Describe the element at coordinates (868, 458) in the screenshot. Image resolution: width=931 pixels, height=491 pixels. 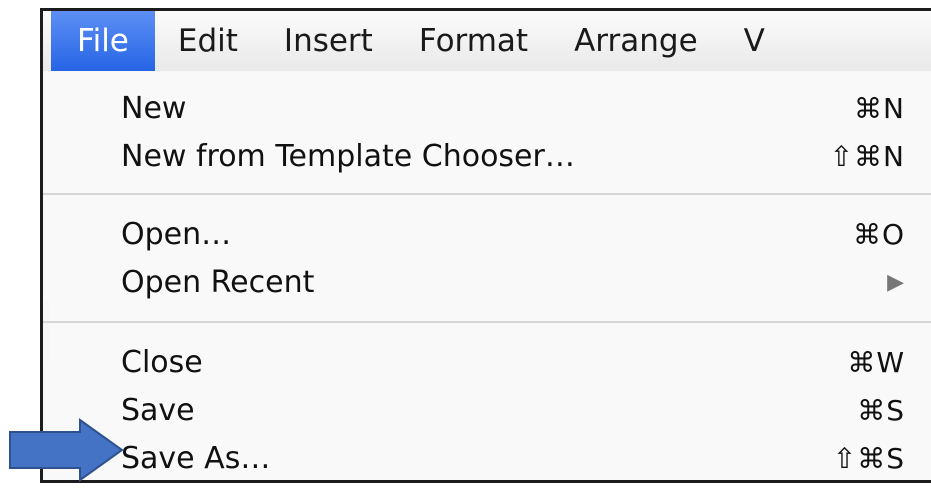
I see `shortcut-label: ⇧⌘S` at that location.